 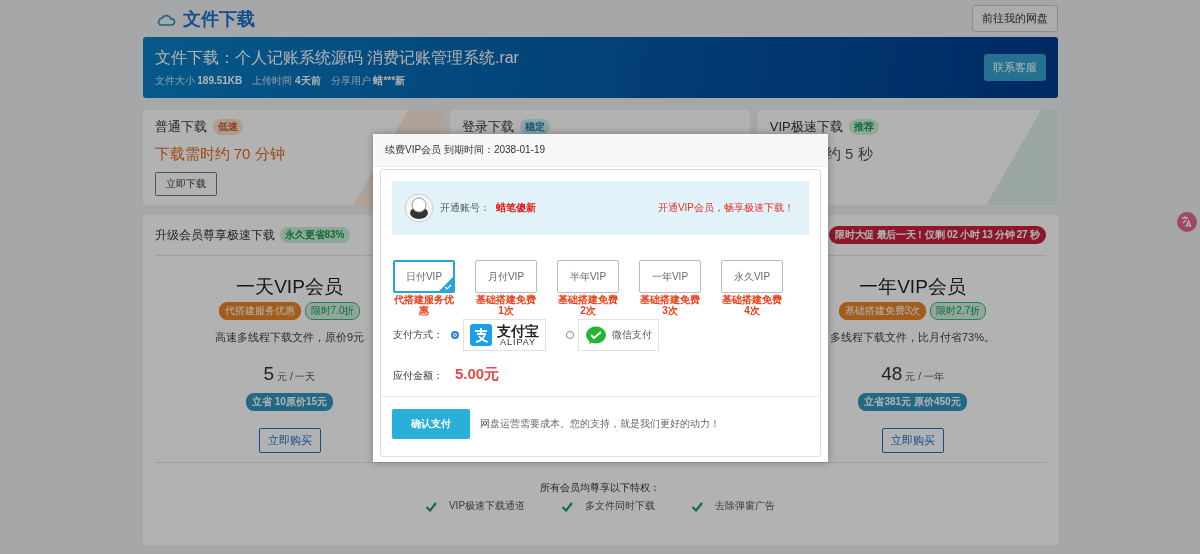 I want to click on file-meta: 分享用户 蜡***新, so click(x=368, y=80).